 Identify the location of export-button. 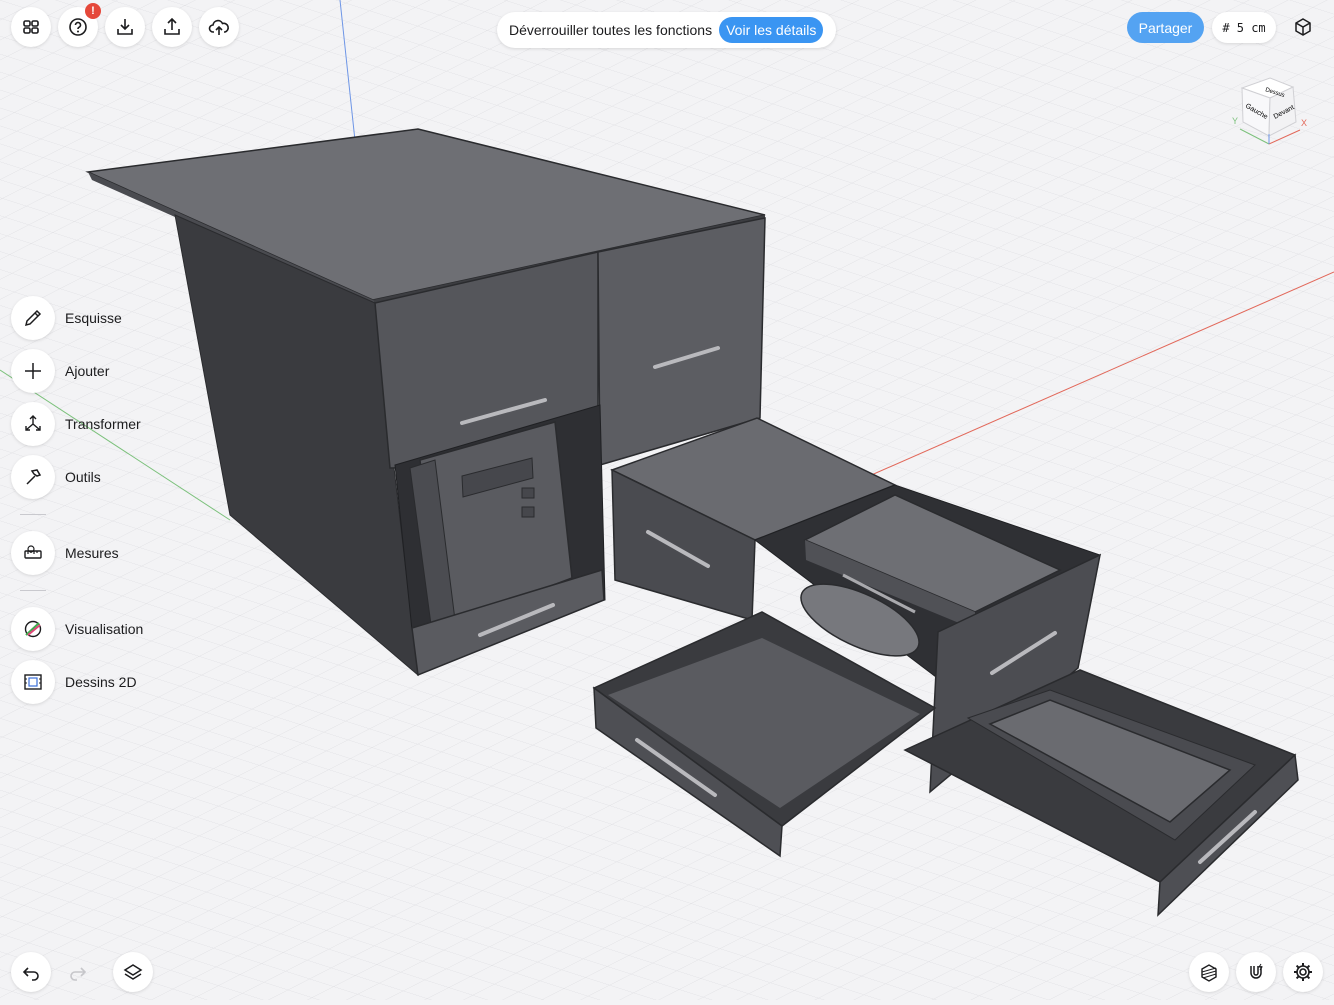
(172, 27).